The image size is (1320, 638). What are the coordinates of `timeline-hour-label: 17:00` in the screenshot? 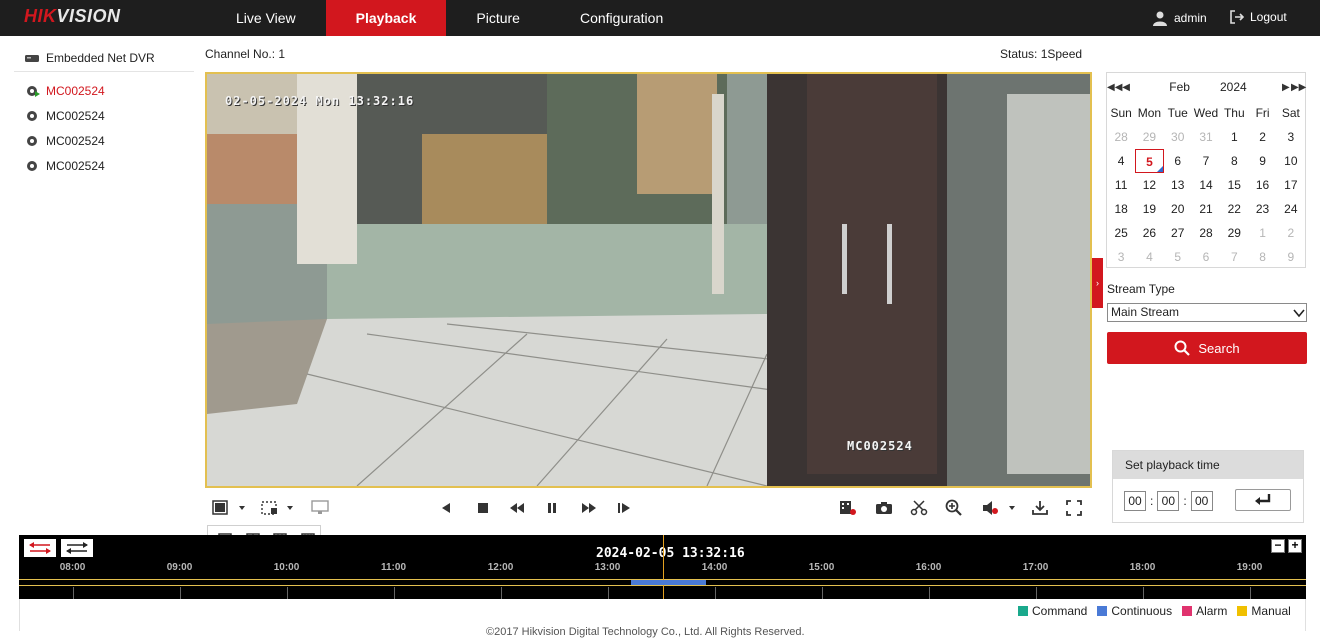 It's located at (1035, 567).